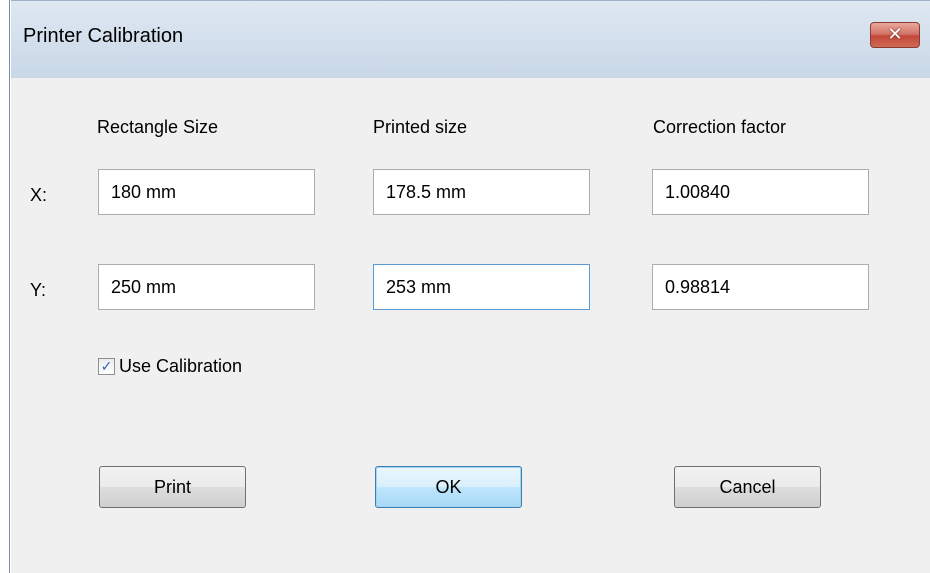 The image size is (930, 573). Describe the element at coordinates (206, 192) in the screenshot. I see `x-rectangle-size-field: 180 mm` at that location.